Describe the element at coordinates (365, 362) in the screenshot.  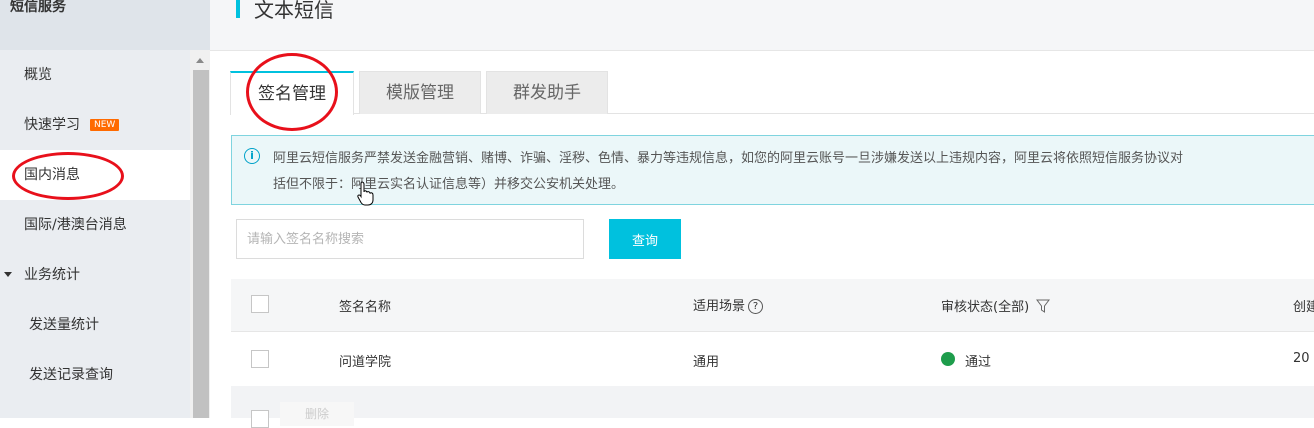
I see `row-signature-name: 问道学院` at that location.